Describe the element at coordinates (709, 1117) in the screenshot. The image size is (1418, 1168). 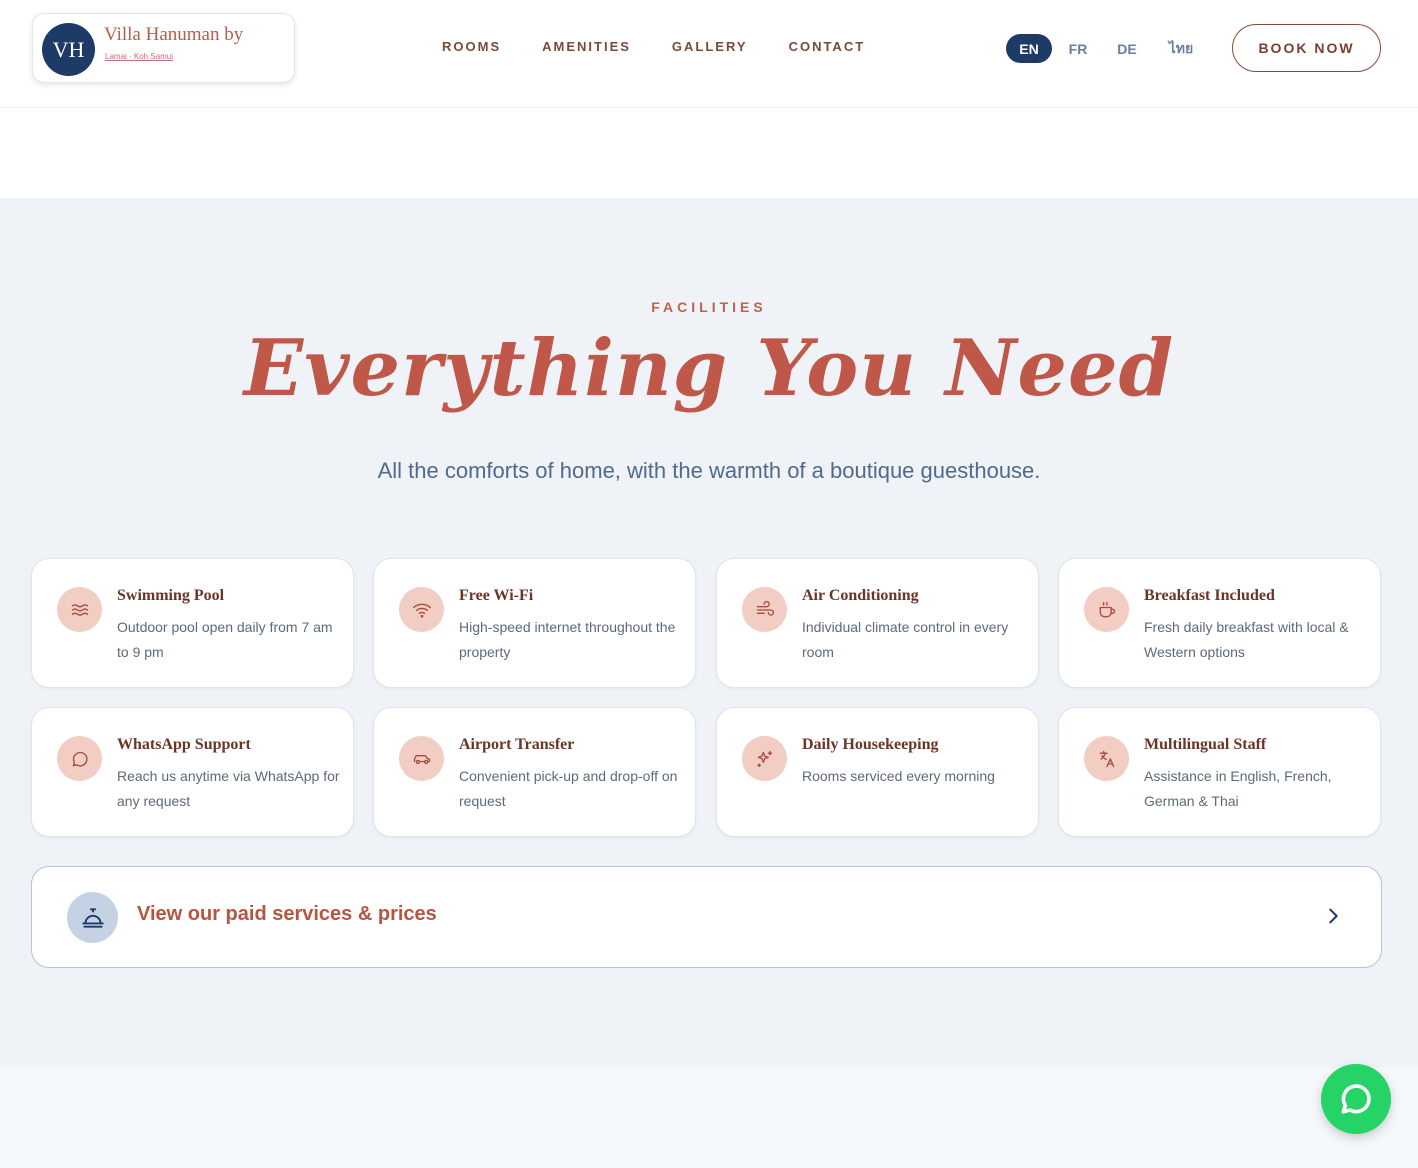
I see `next-section` at that location.